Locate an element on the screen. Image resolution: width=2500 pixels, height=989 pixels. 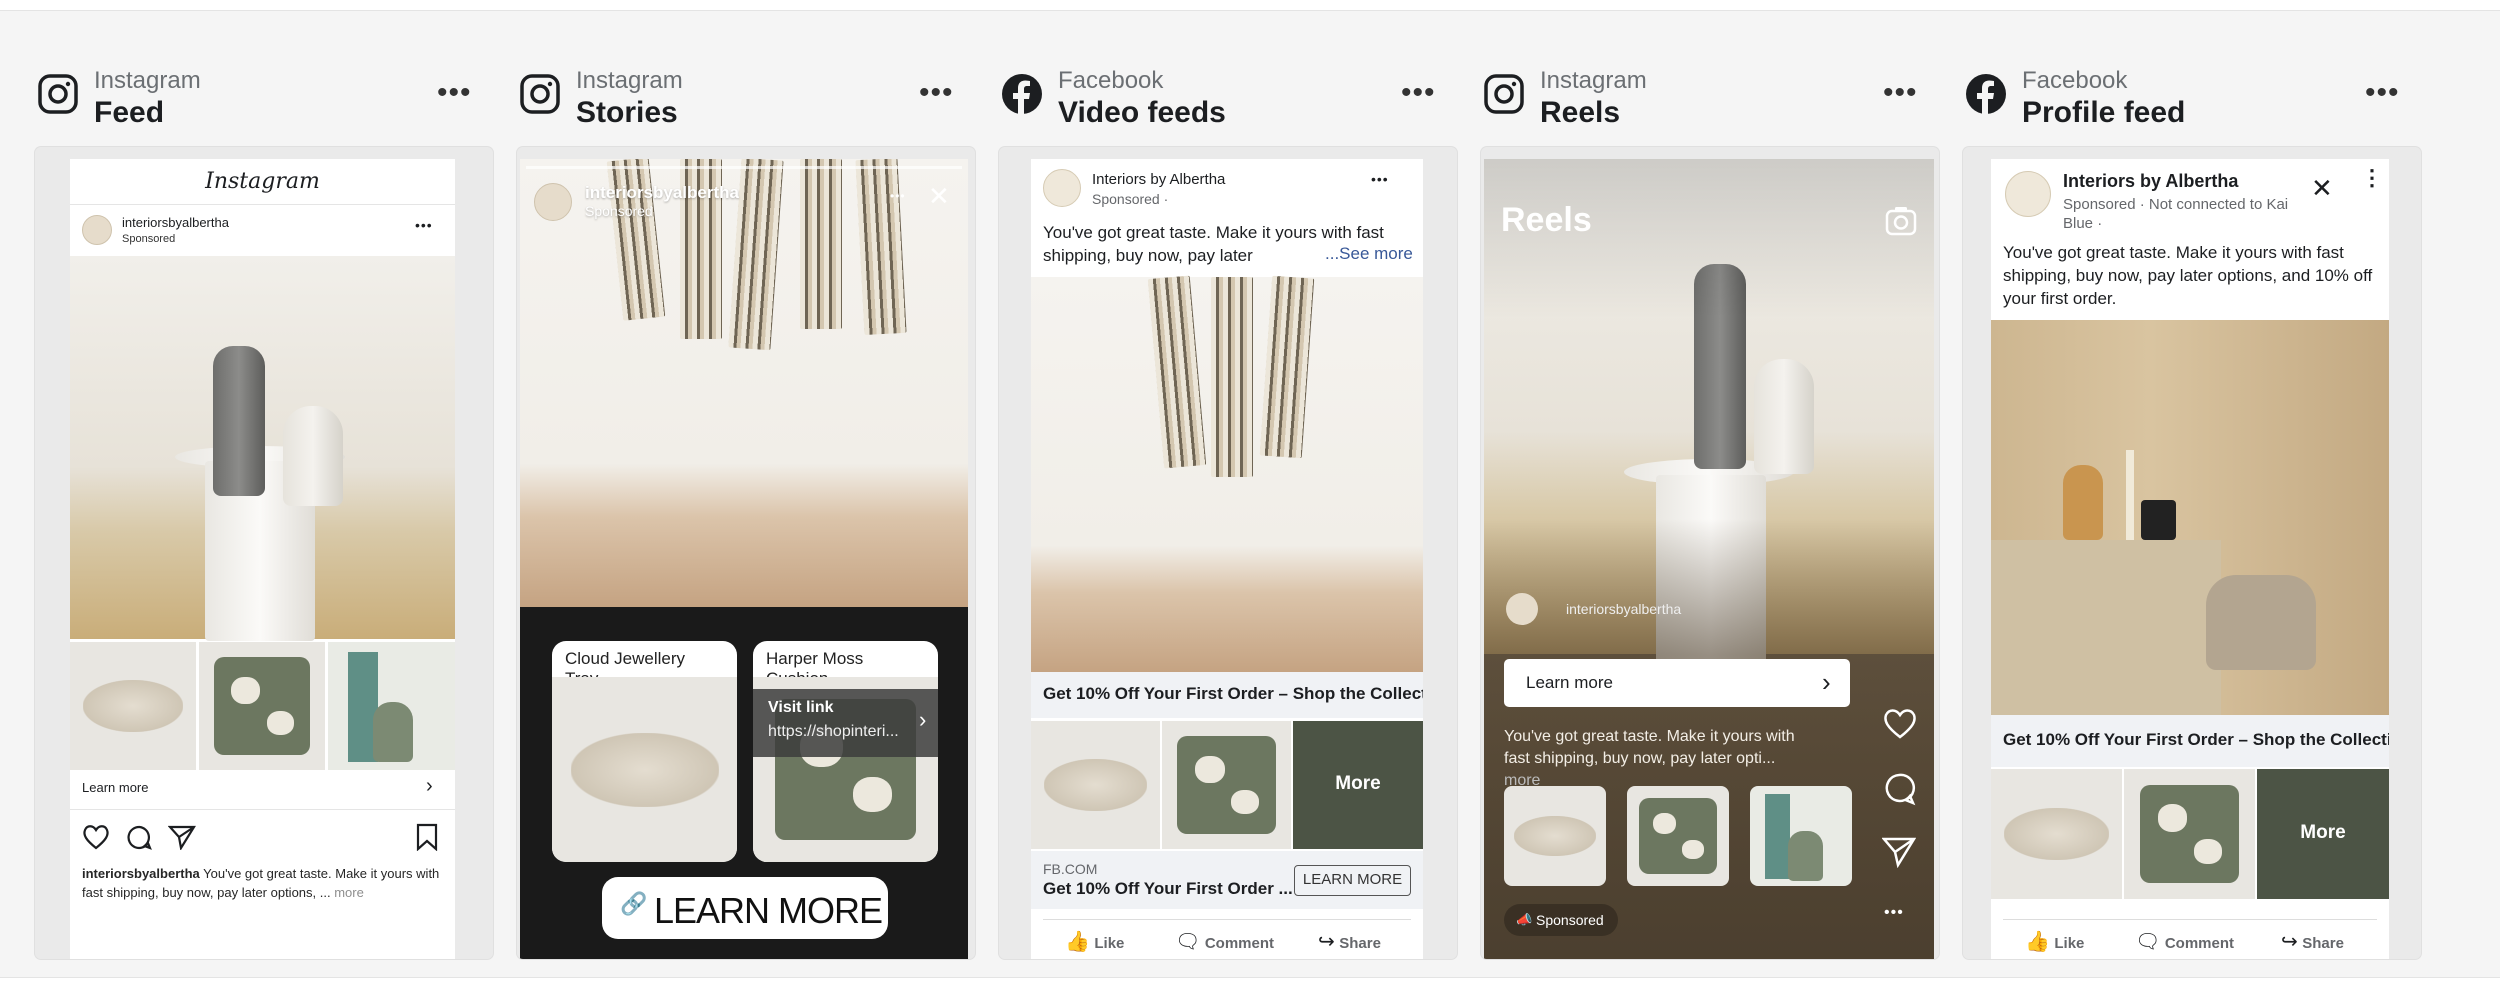
visit-link-tooltip: Visit link https://shopinteri... › is located at coordinates (845, 723).